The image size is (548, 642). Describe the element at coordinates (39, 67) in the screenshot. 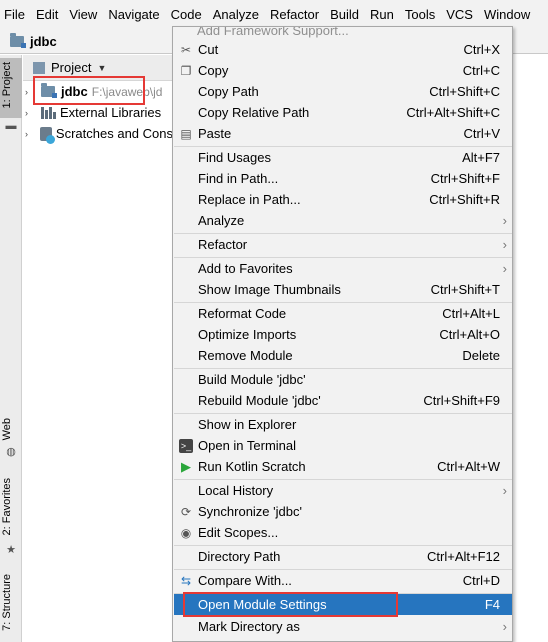

I see `project-view-icon` at that location.